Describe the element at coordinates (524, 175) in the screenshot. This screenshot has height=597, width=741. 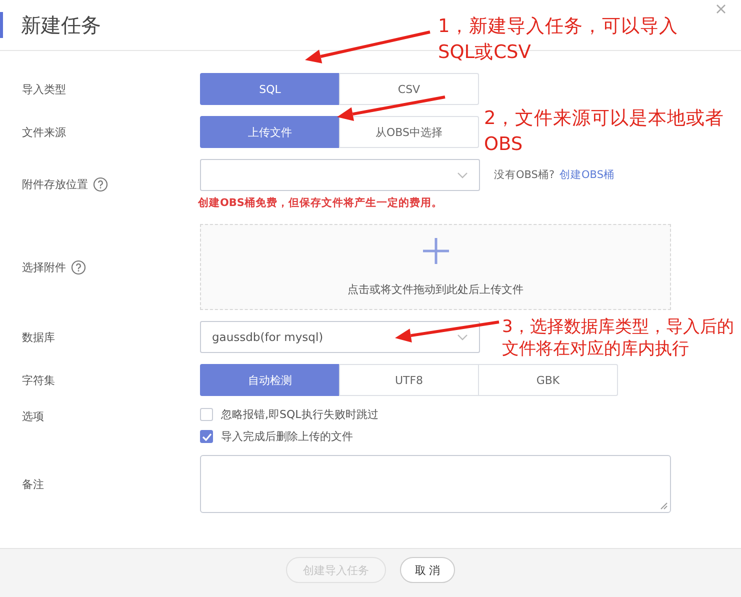
I see `helper-text: 没有OBS桶?` at that location.